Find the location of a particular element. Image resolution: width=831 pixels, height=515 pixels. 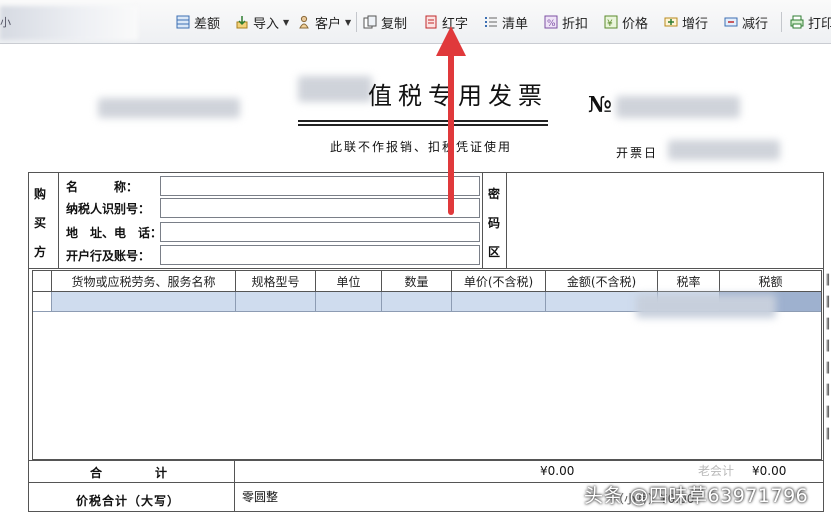

cipher-side-label: 码 is located at coordinates (494, 223).